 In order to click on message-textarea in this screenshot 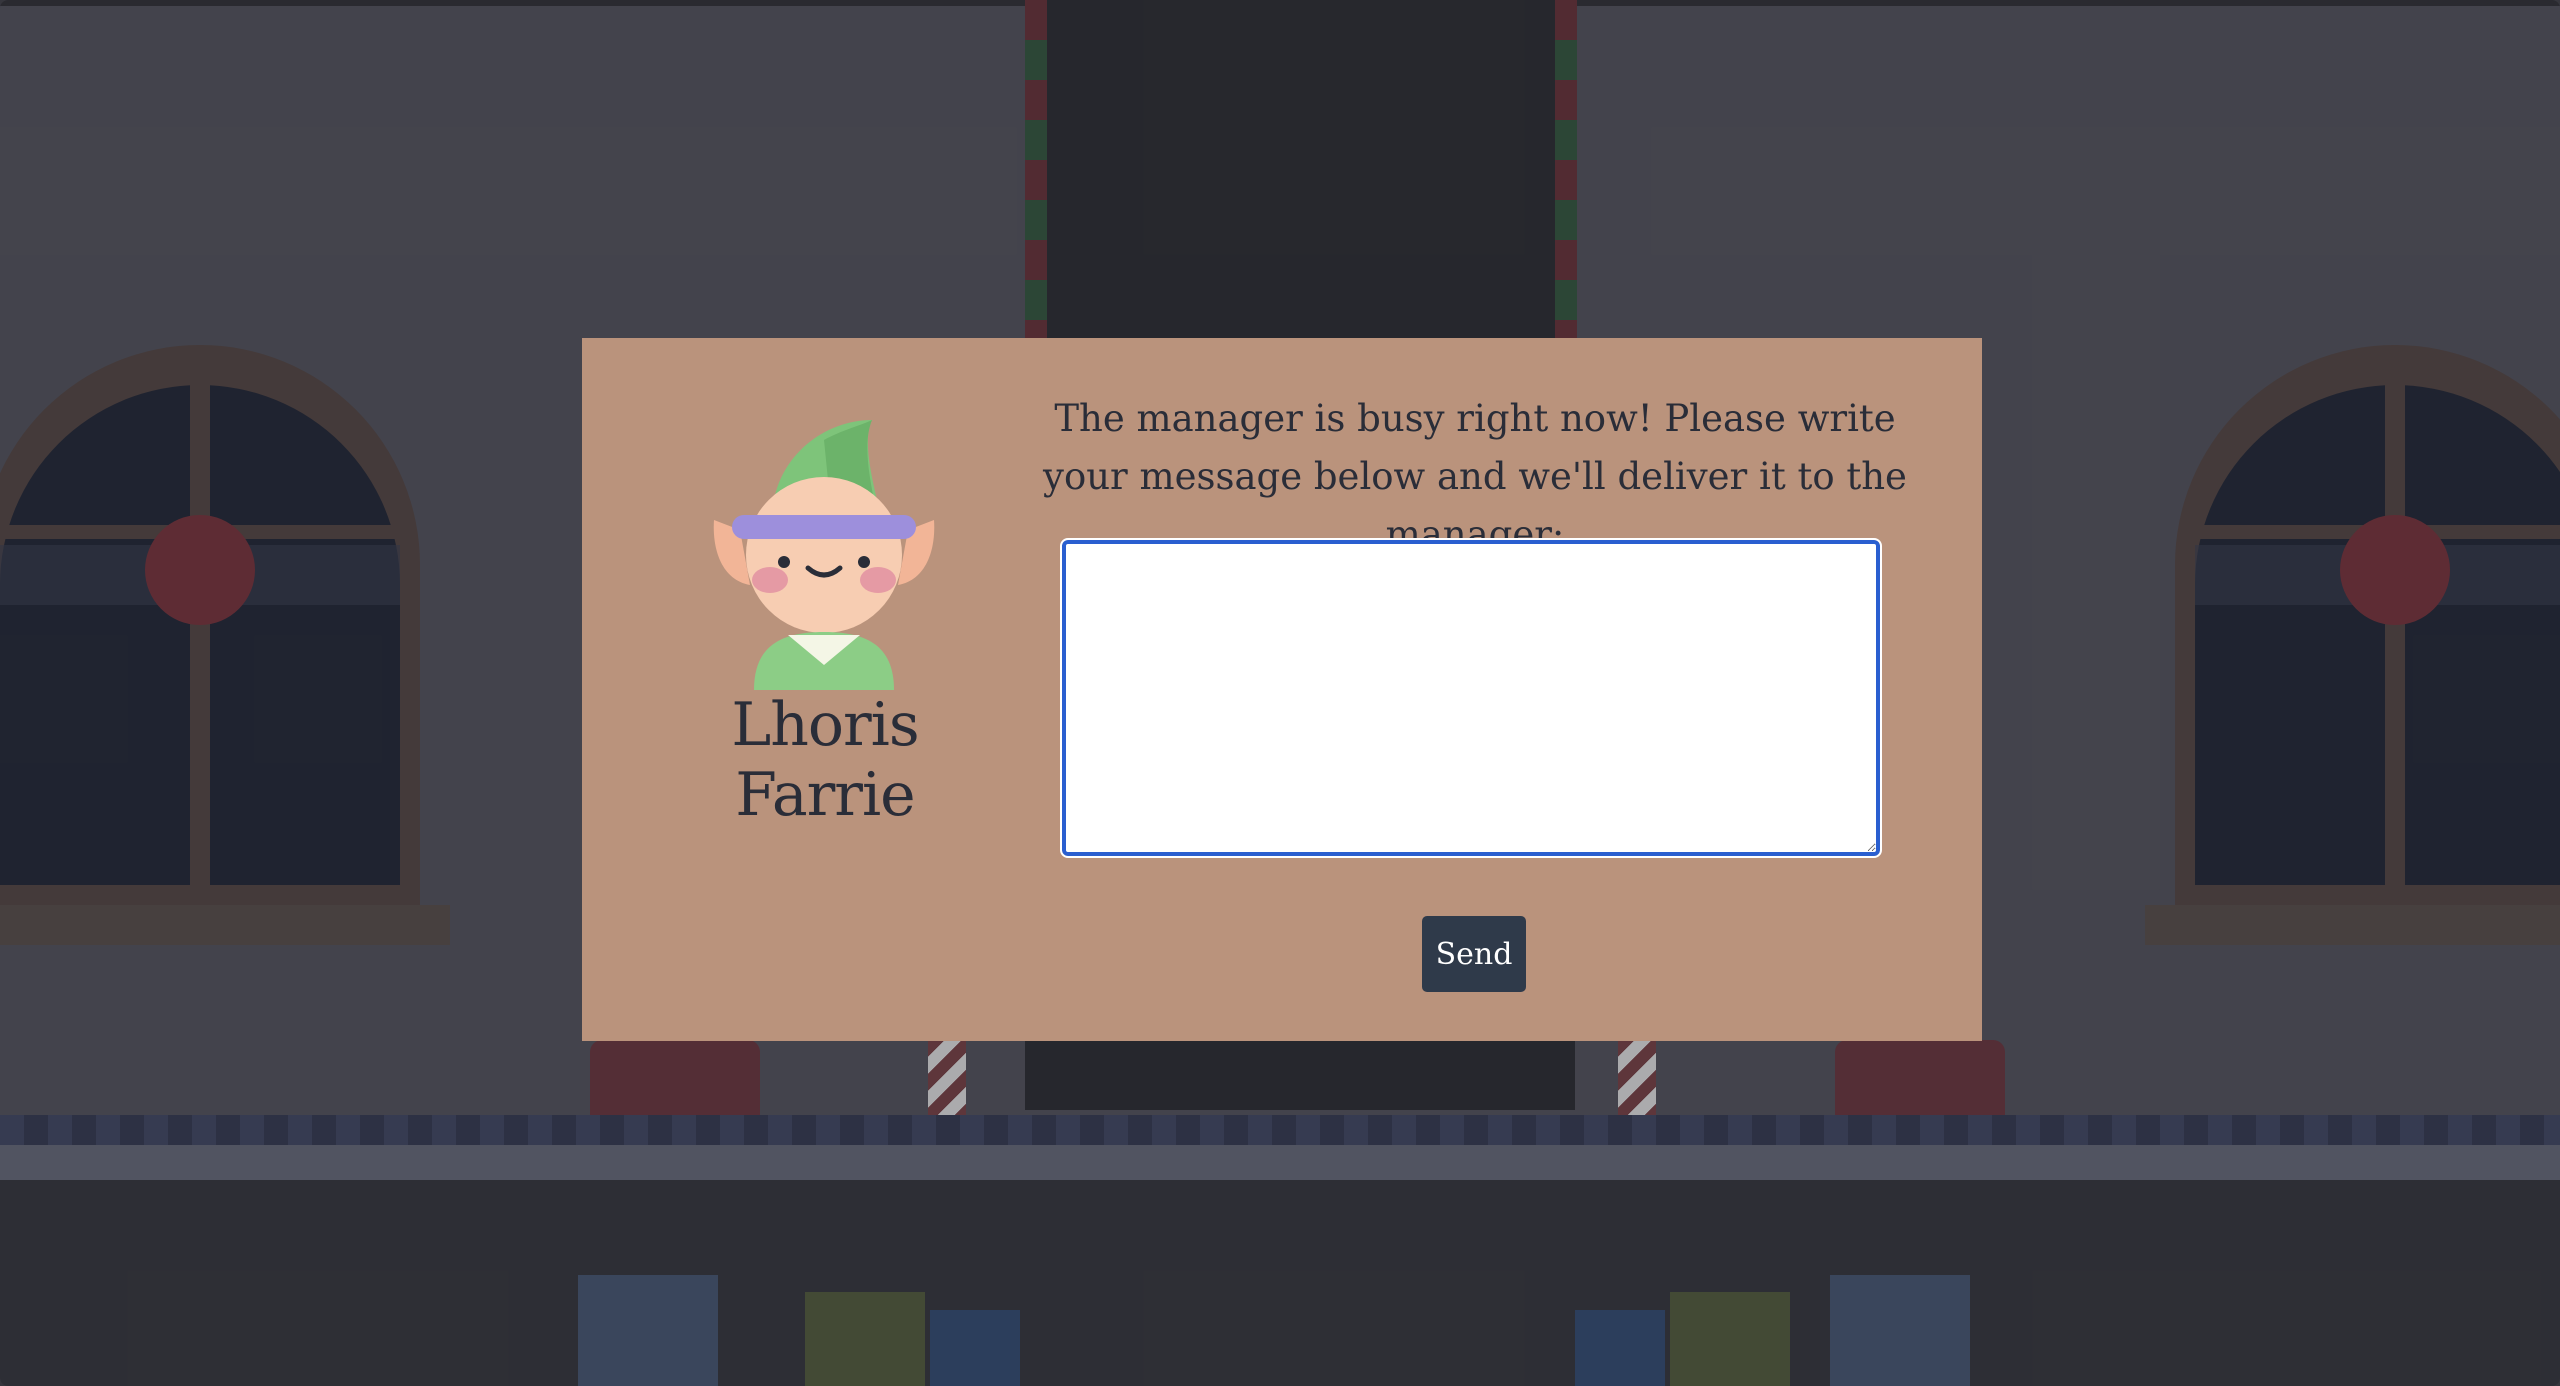, I will do `click(1471, 698)`.